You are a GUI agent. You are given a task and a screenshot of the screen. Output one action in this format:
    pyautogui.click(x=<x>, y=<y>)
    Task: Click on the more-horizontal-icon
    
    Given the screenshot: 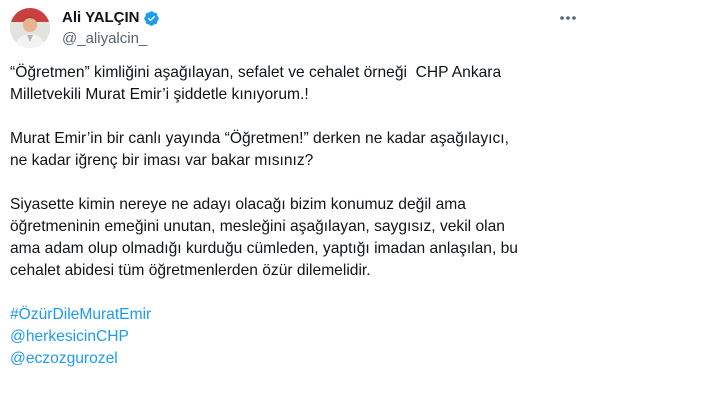 What is the action you would take?
    pyautogui.click(x=568, y=18)
    